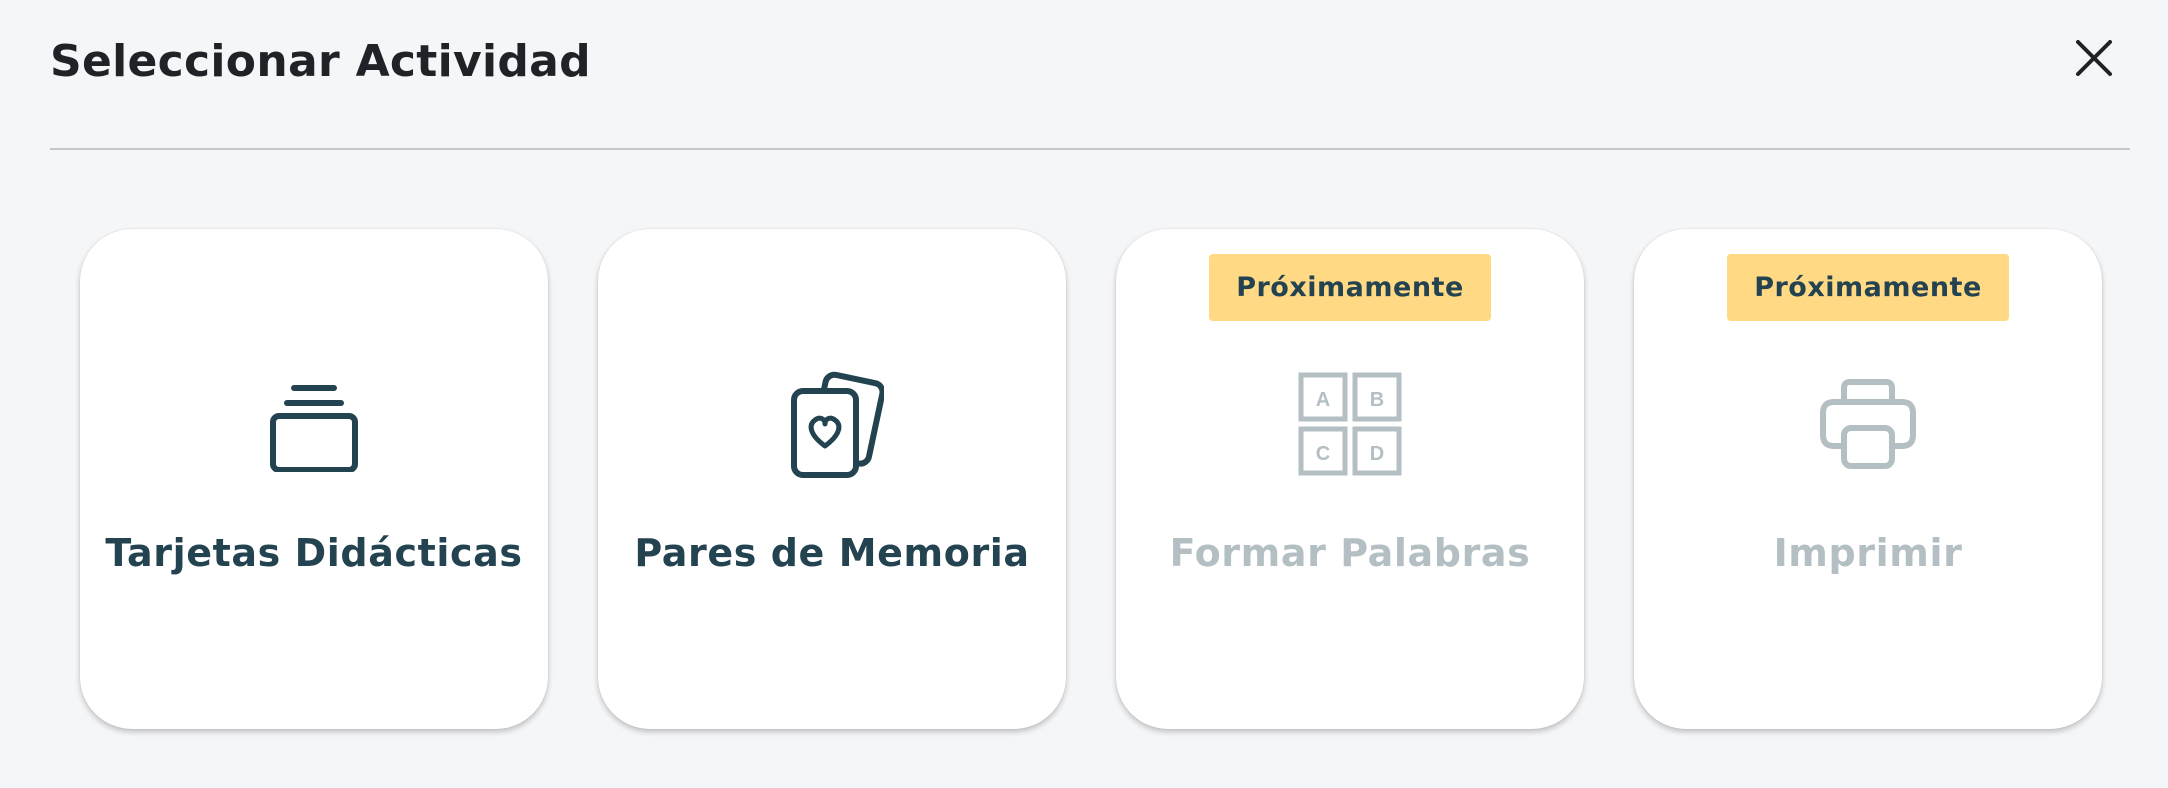 The height and width of the screenshot is (788, 2168). What do you see at coordinates (1377, 454) in the screenshot?
I see `tile-letter: D` at bounding box center [1377, 454].